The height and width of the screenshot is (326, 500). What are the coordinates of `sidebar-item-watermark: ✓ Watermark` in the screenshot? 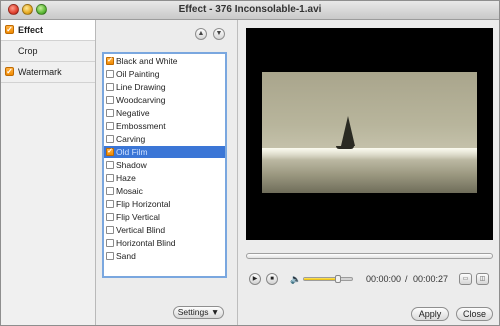 It's located at (48, 72).